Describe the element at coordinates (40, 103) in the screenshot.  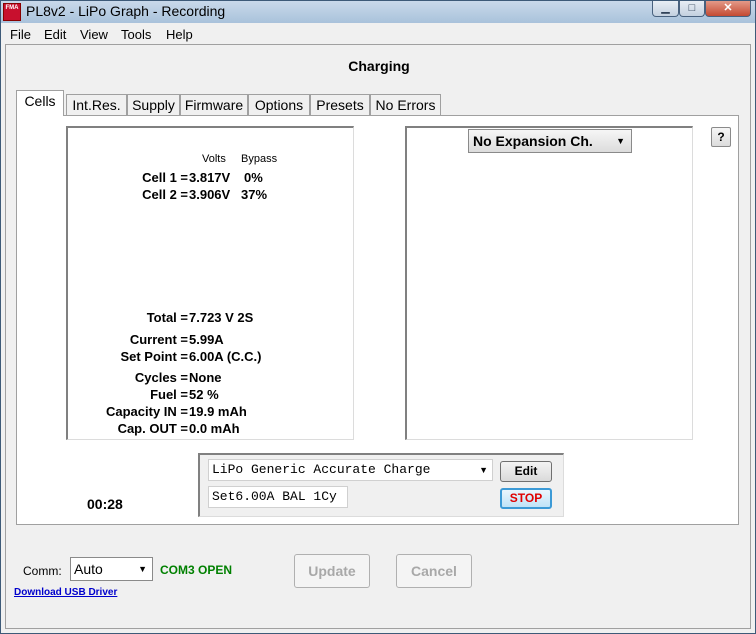
I see `tab-cells: Cells` at that location.